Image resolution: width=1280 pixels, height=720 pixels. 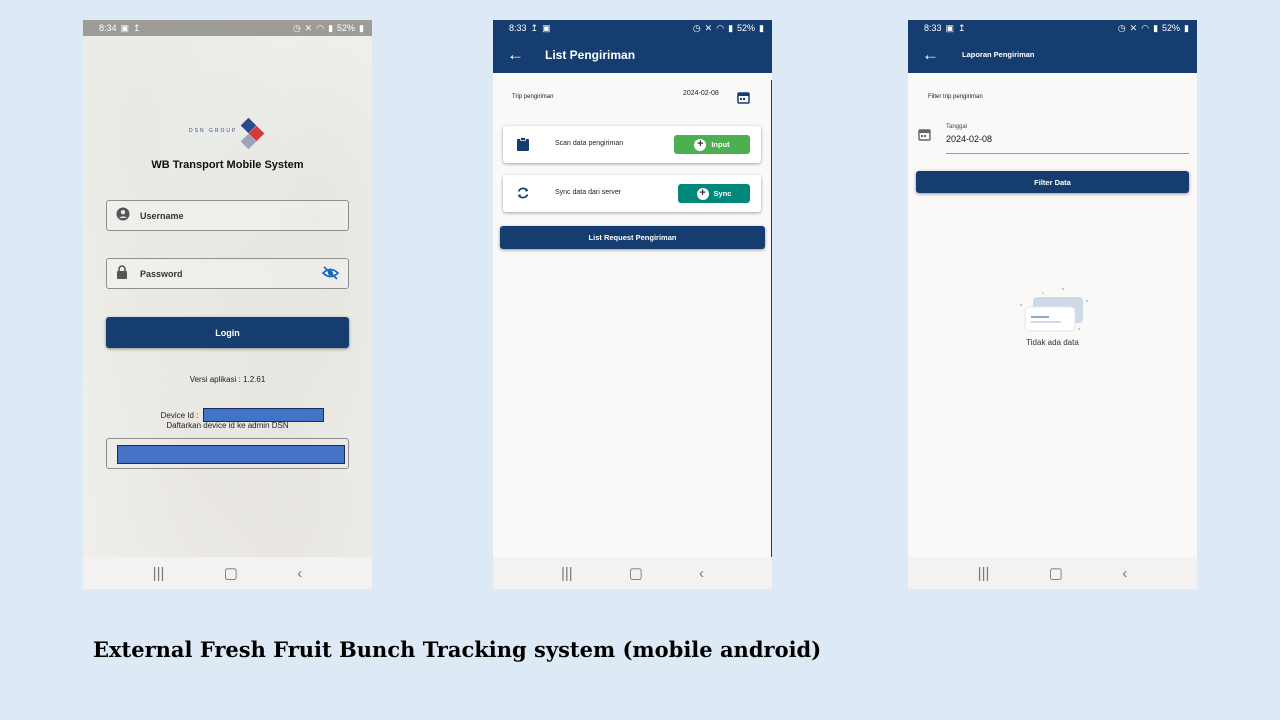 I want to click on password-field: Password, so click(x=227, y=273).